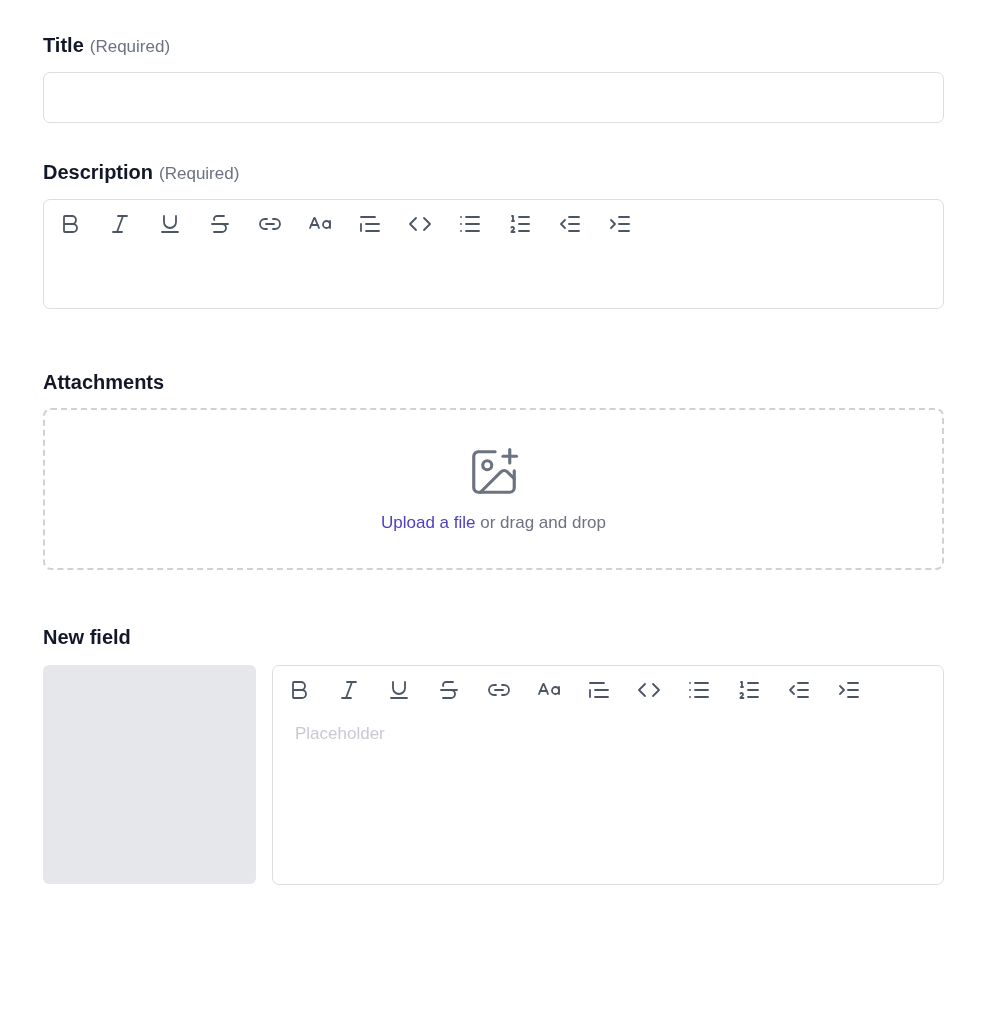  What do you see at coordinates (87, 637) in the screenshot?
I see `field-label: New field` at bounding box center [87, 637].